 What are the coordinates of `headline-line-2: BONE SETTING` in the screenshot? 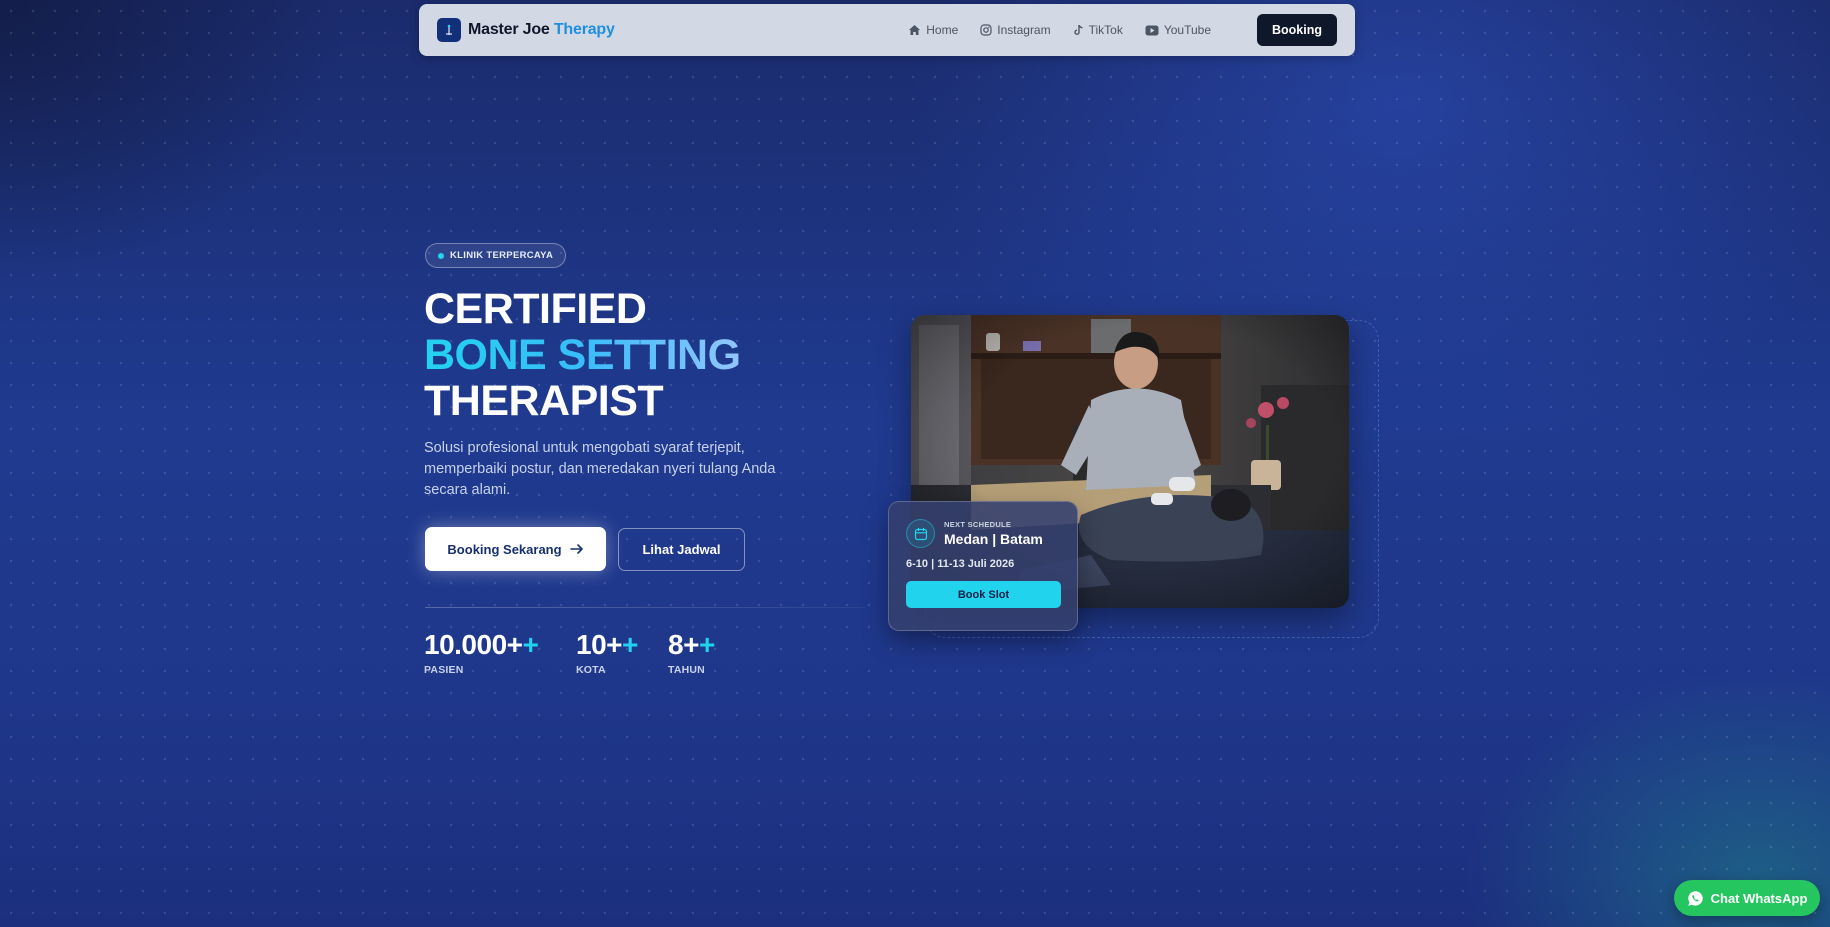 It's located at (582, 355).